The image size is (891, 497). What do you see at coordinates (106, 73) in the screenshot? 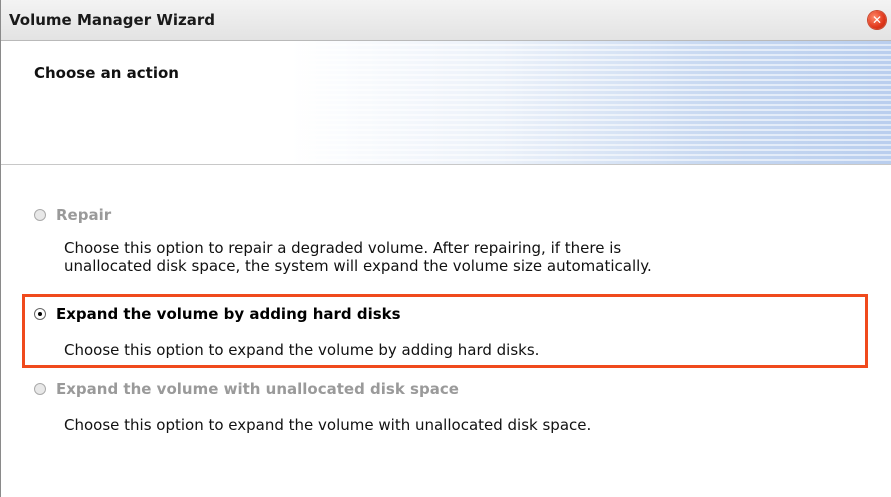
I see `page-title: Choose an action` at bounding box center [106, 73].